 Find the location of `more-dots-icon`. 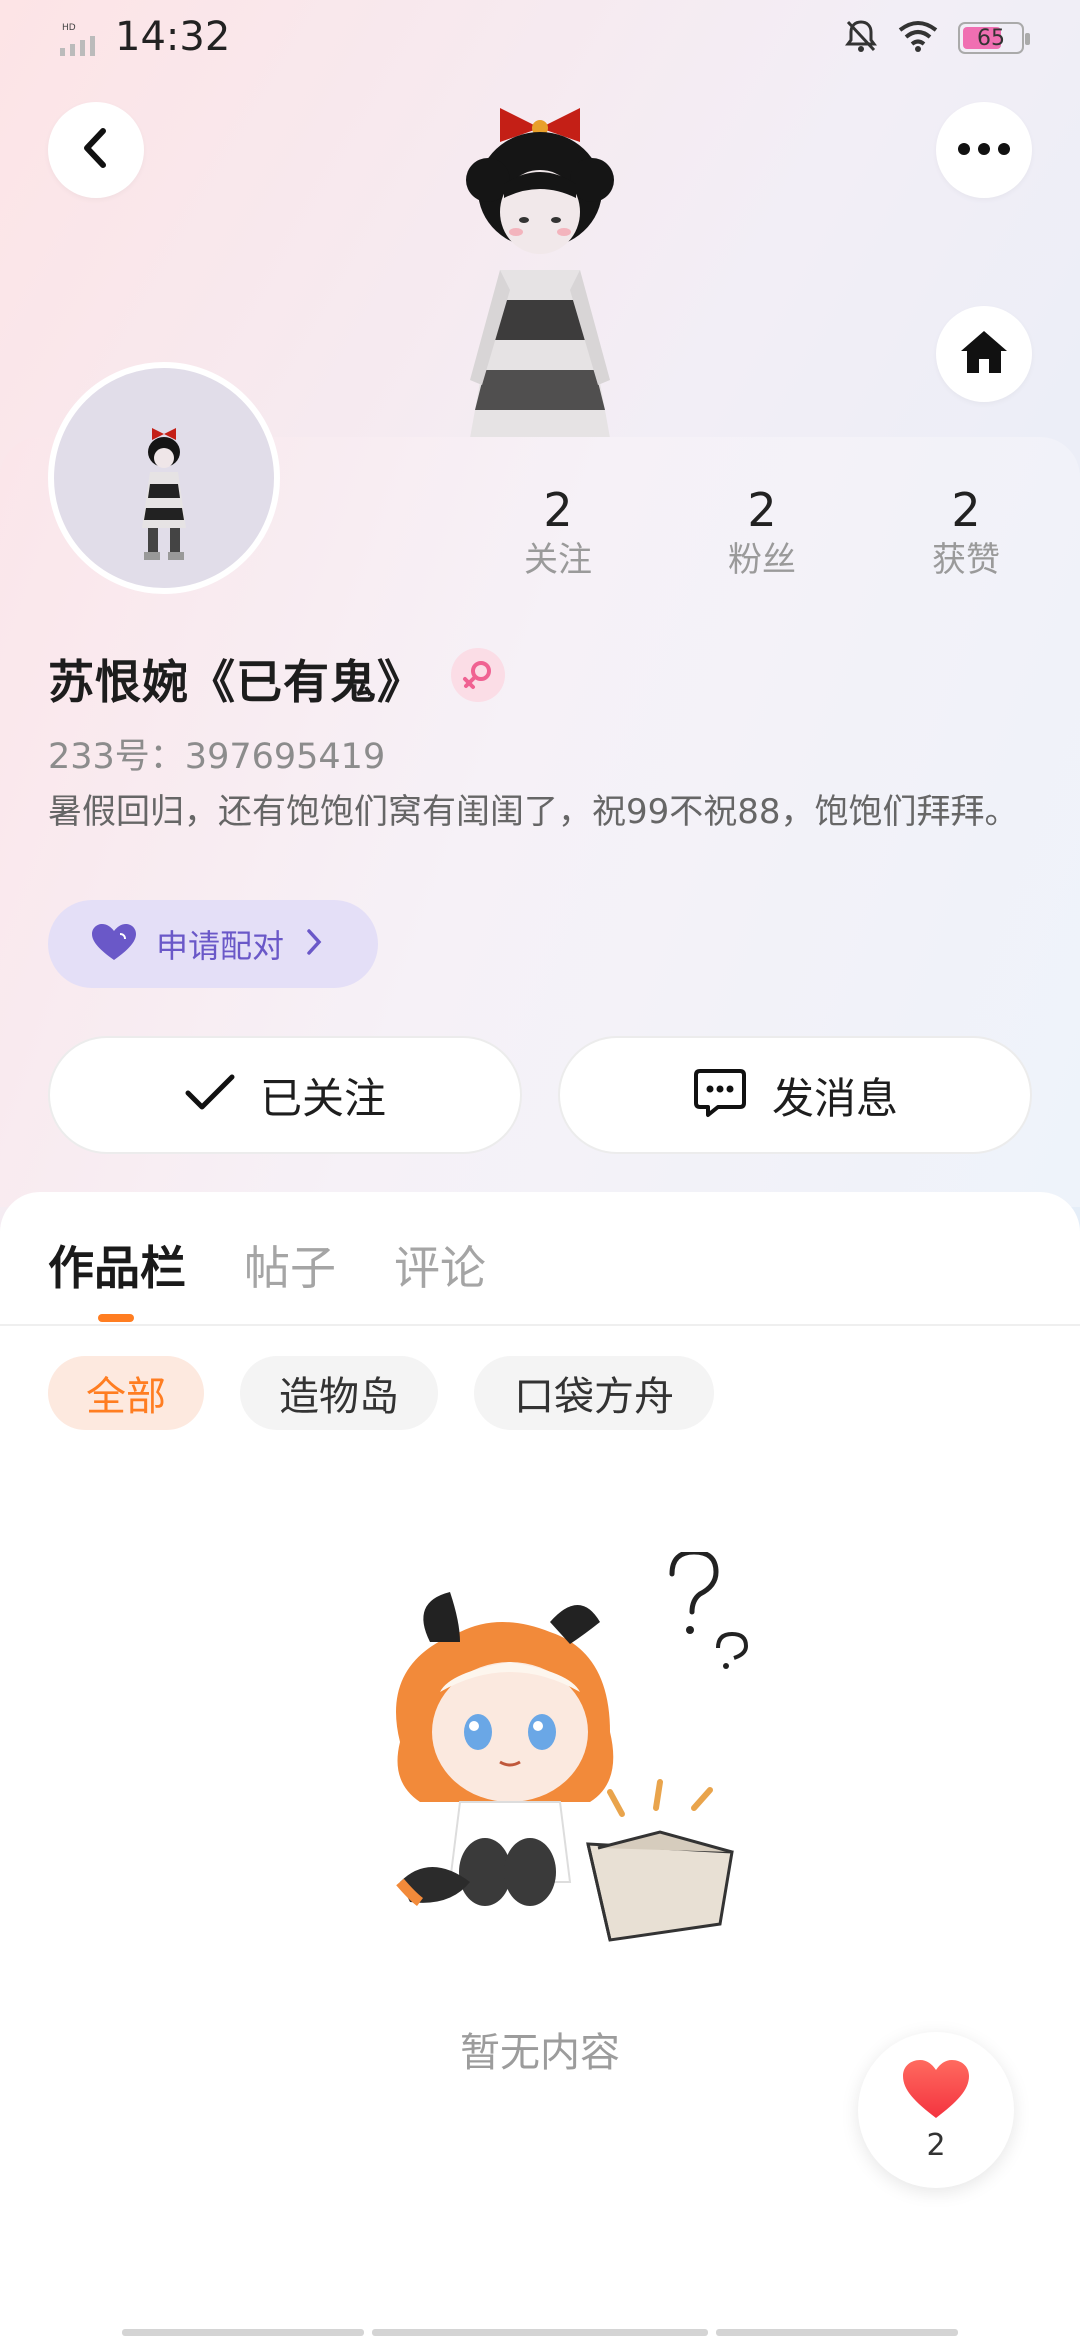

more-dots-icon is located at coordinates (984, 150).